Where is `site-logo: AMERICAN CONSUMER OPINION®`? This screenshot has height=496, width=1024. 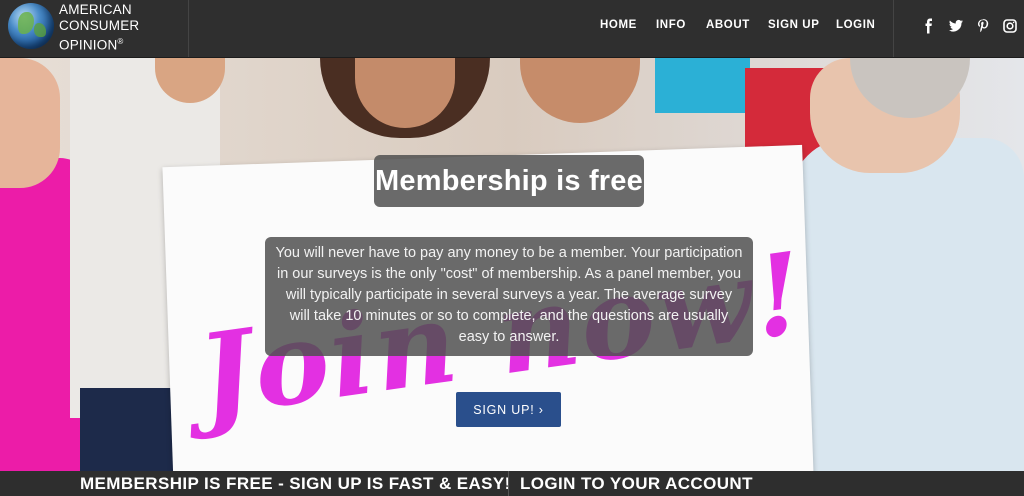
site-logo: AMERICAN CONSUMER OPINION® is located at coordinates (98, 28).